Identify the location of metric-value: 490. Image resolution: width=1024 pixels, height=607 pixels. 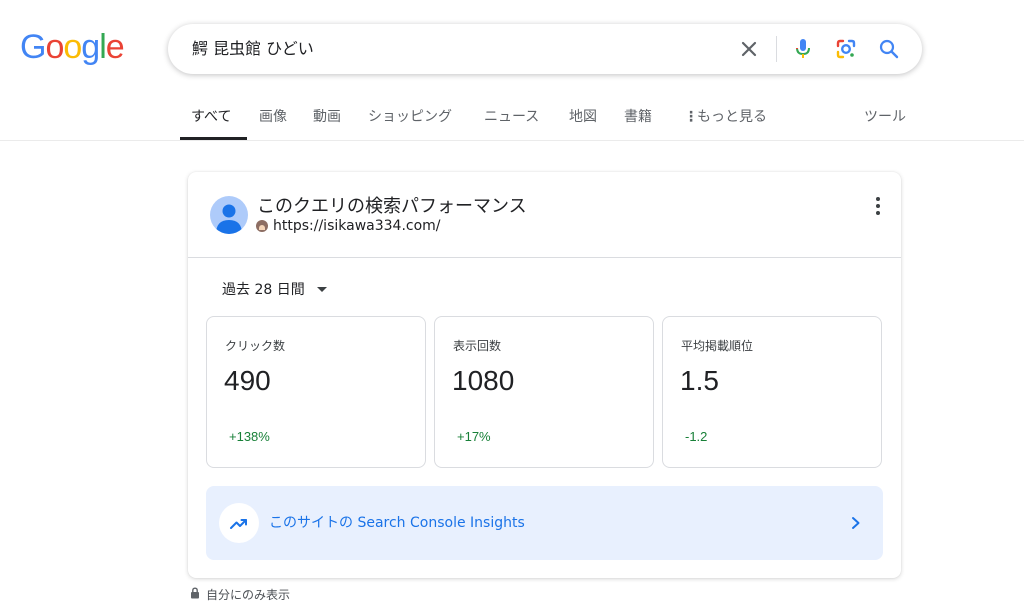
(247, 380).